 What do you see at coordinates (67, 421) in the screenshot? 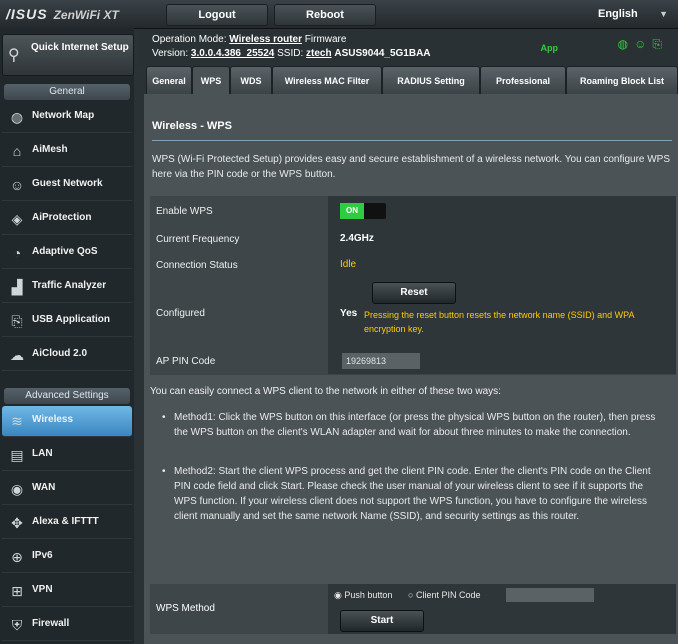
I see `sidebar-item-wireless: ≋ Wireless` at bounding box center [67, 421].